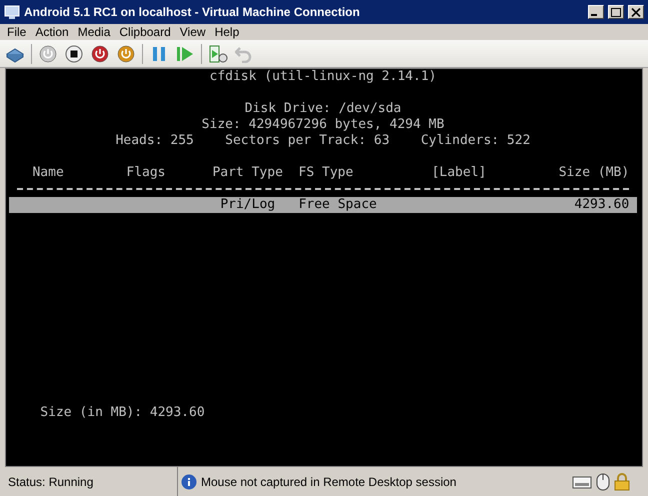 The height and width of the screenshot is (496, 648). What do you see at coordinates (323, 125) in the screenshot?
I see `disk-info-line: Size: 4294967296 bytes, 4294 MB` at bounding box center [323, 125].